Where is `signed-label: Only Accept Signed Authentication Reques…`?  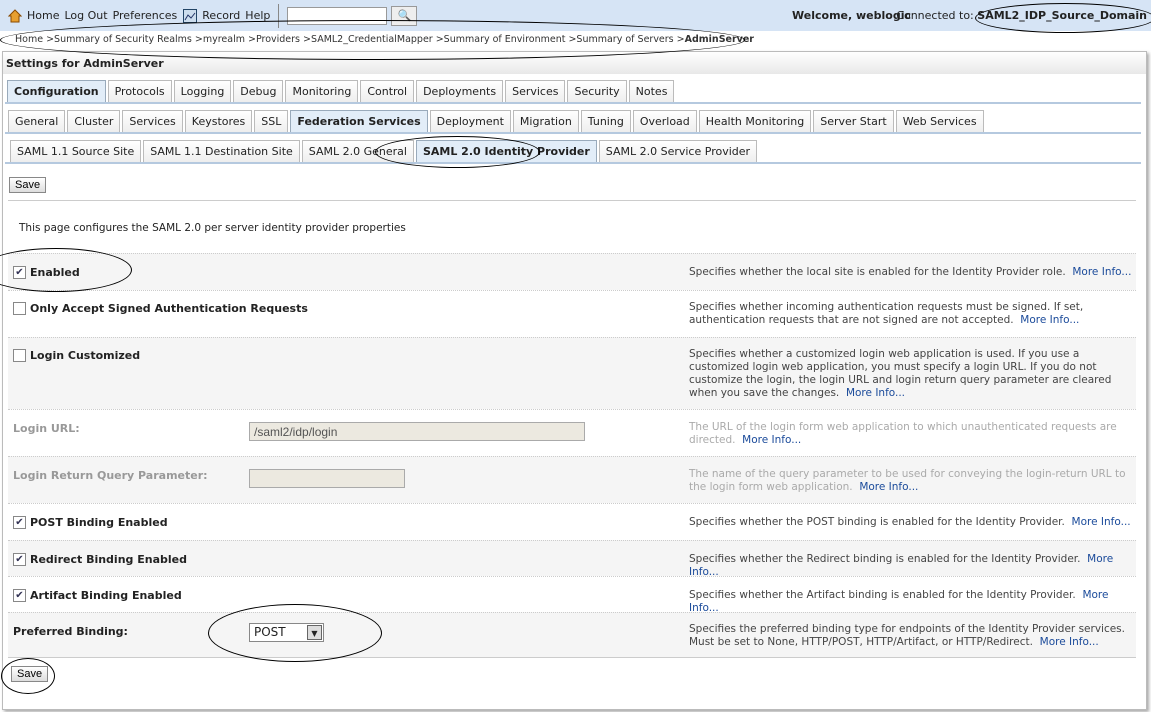
signed-label: Only Accept Signed Authentication Reques… is located at coordinates (169, 308).